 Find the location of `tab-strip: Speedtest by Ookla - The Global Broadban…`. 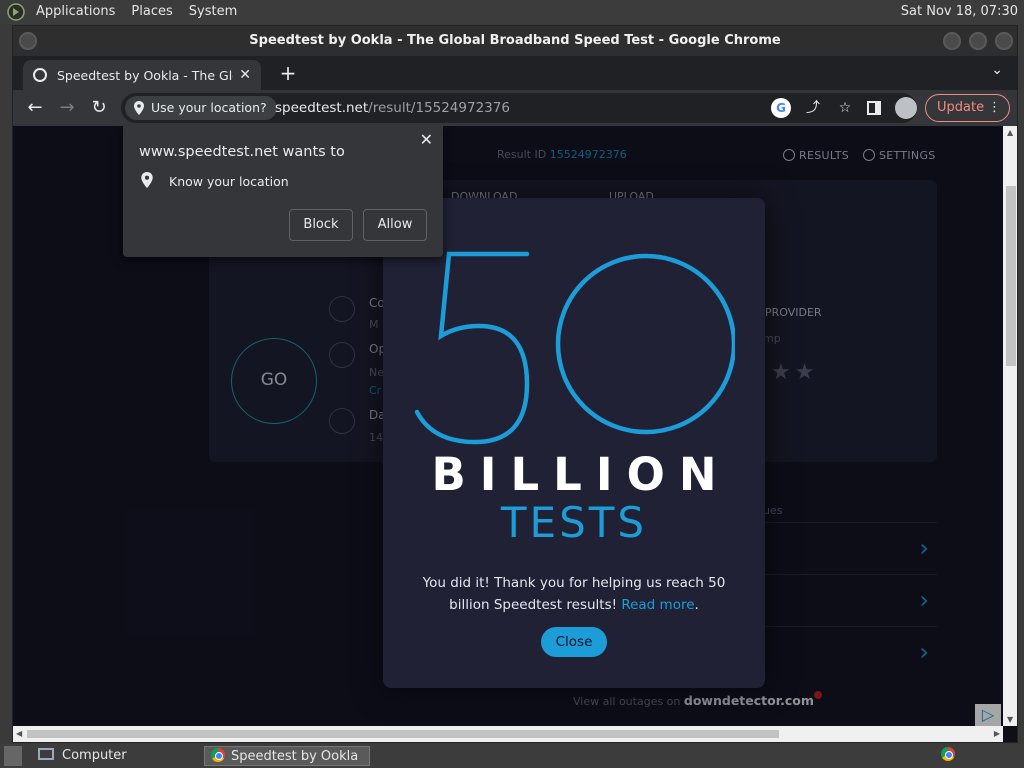

tab-strip: Speedtest by Ookla - The Global Broadban… is located at coordinates (515, 73).